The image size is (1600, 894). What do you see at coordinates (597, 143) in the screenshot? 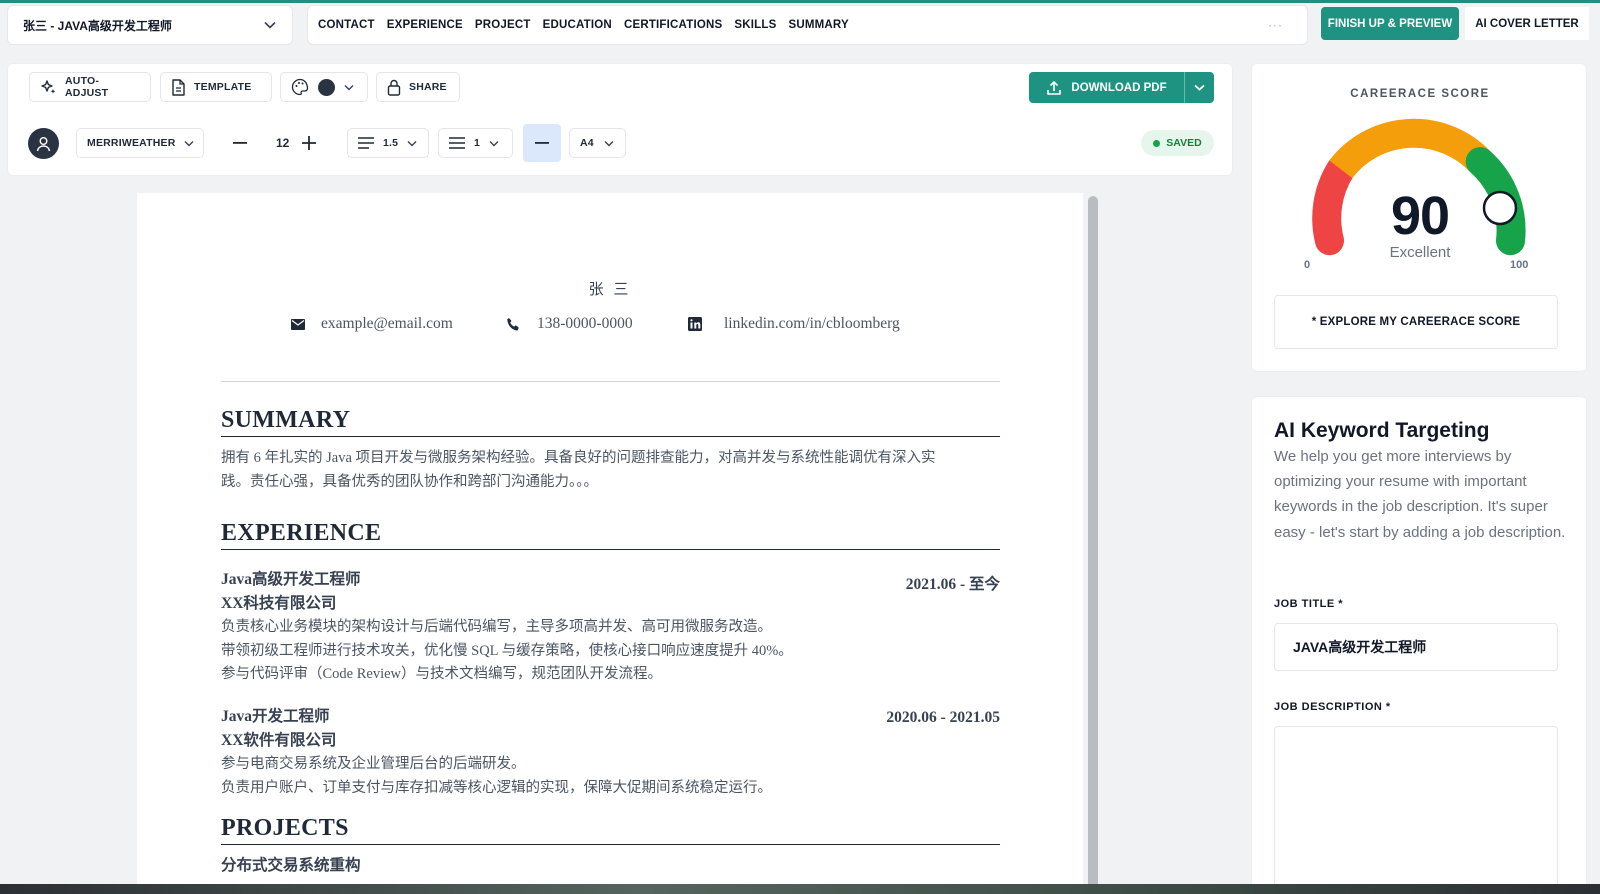
I see `page-size-select: A4` at bounding box center [597, 143].